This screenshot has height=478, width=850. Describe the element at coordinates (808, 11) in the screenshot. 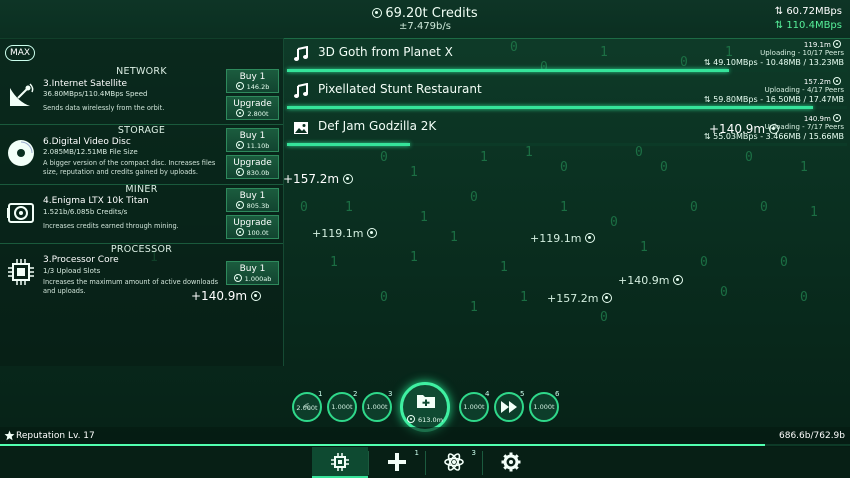

I see `upload-speed: ⇅ 60.72MBps` at that location.